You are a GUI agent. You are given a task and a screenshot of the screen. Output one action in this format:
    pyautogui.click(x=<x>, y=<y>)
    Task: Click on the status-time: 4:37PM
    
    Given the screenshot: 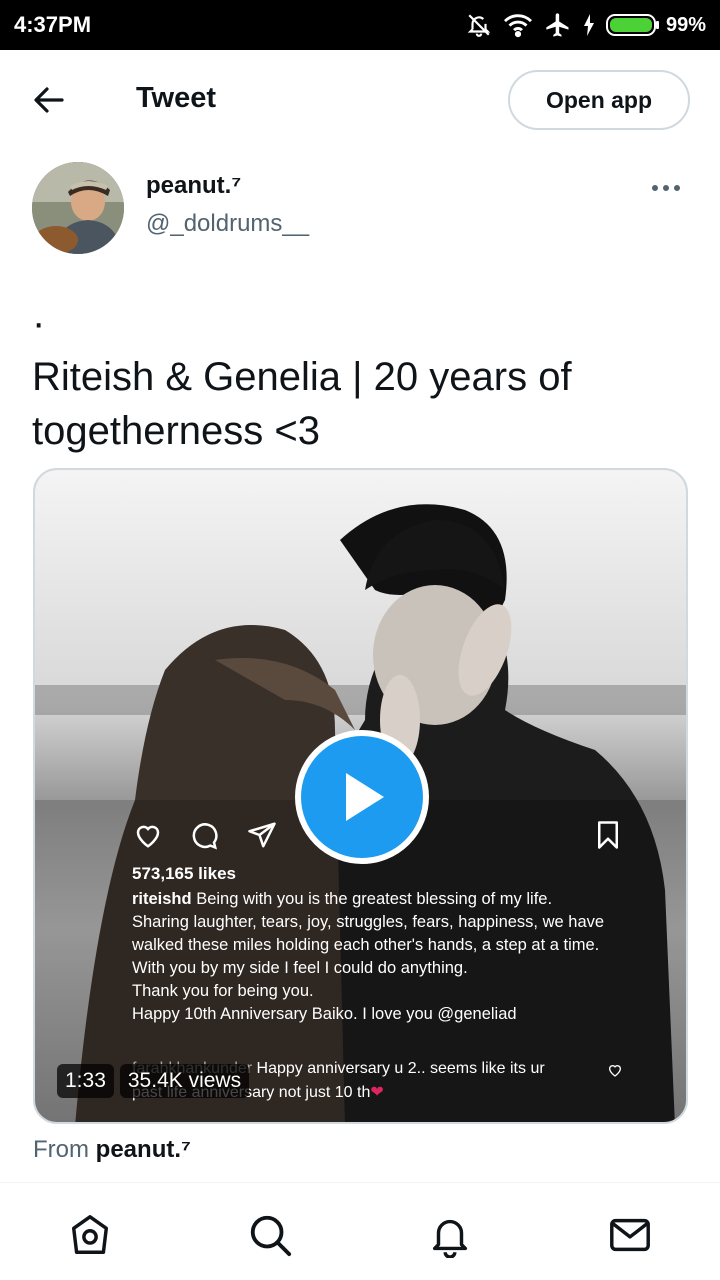 What is the action you would take?
    pyautogui.click(x=53, y=24)
    